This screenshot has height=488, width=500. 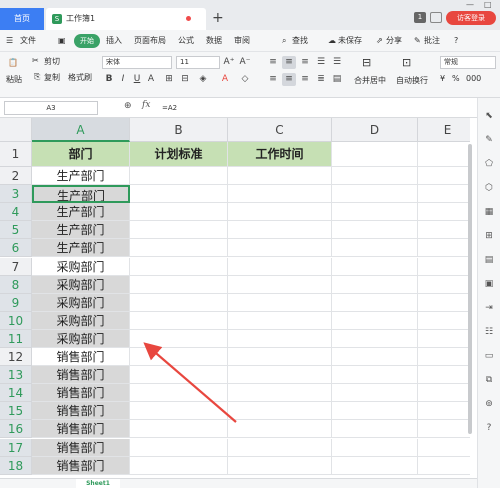 What do you see at coordinates (489, 428) in the screenshot?
I see `question-icon: ?` at bounding box center [489, 428].